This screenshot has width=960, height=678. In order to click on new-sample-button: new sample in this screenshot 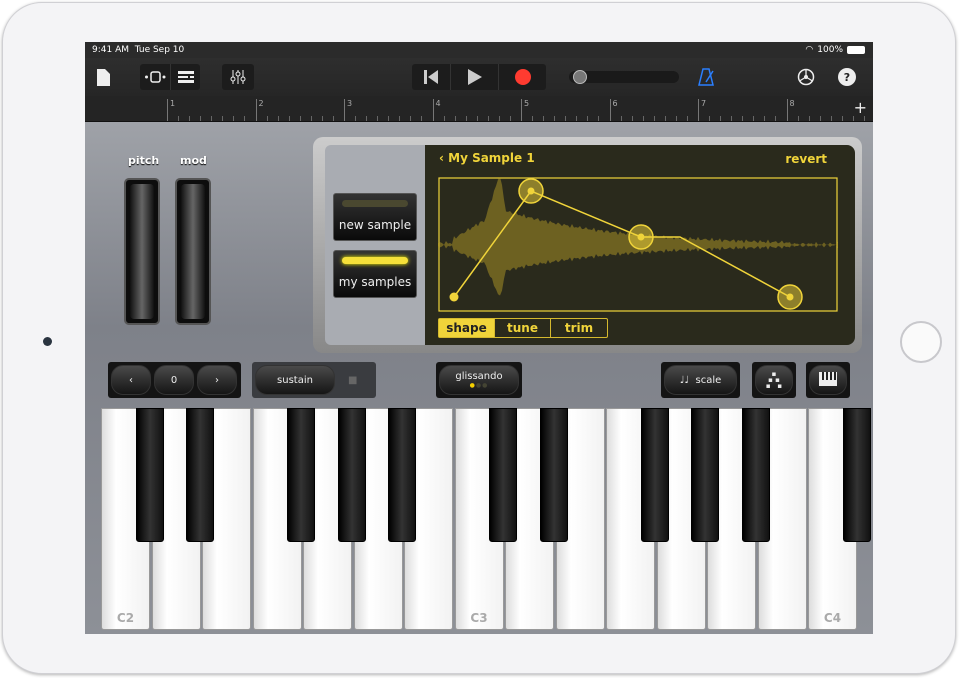, I will do `click(375, 217)`.